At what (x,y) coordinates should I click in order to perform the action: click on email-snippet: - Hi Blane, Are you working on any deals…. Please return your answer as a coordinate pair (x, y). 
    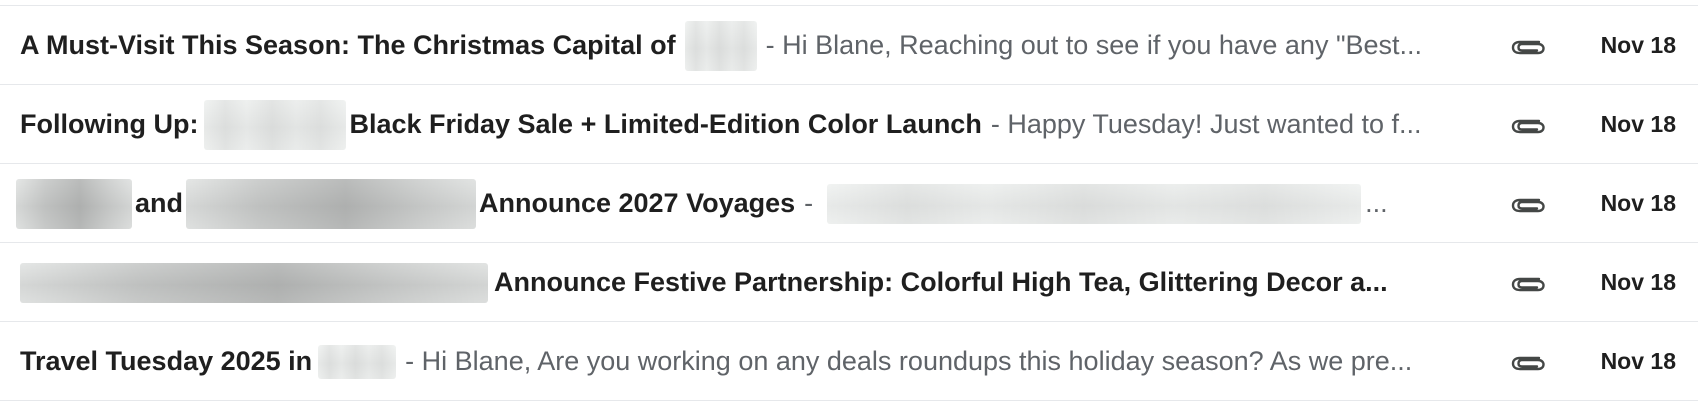
    Looking at the image, I should click on (909, 361).